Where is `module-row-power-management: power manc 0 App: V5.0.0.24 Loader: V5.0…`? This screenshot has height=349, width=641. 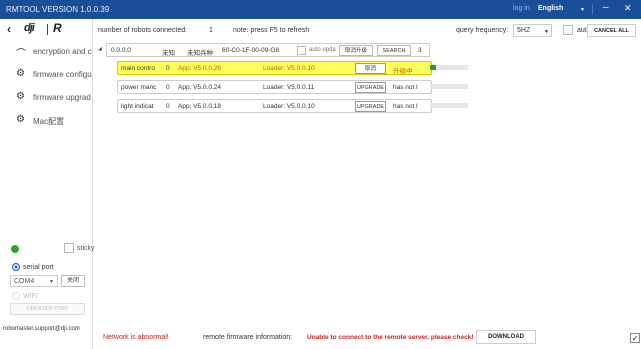 module-row-power-management: power manc 0 App: V5.0.0.24 Loader: V5.0… is located at coordinates (274, 87).